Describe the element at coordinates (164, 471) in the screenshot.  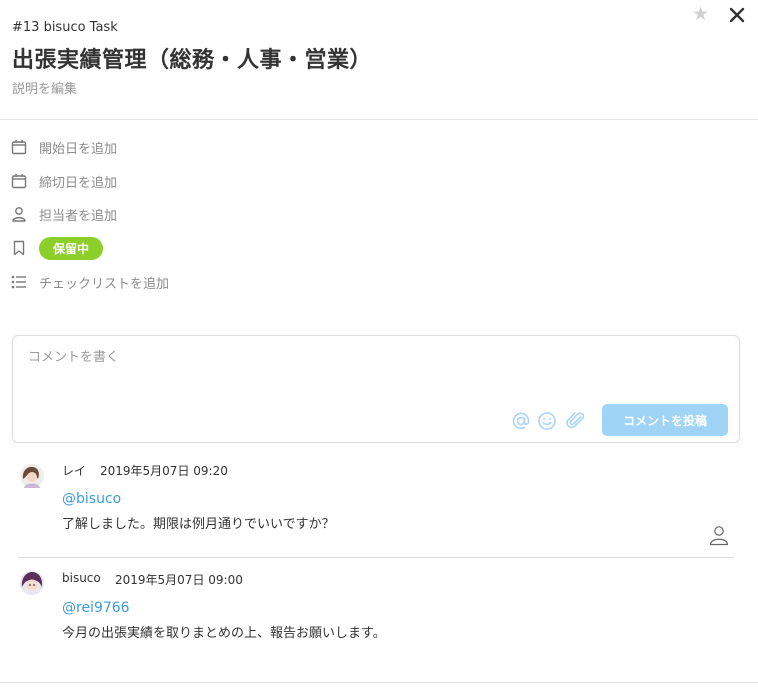
I see `comment-date: 2019年5月07日 09:20` at that location.